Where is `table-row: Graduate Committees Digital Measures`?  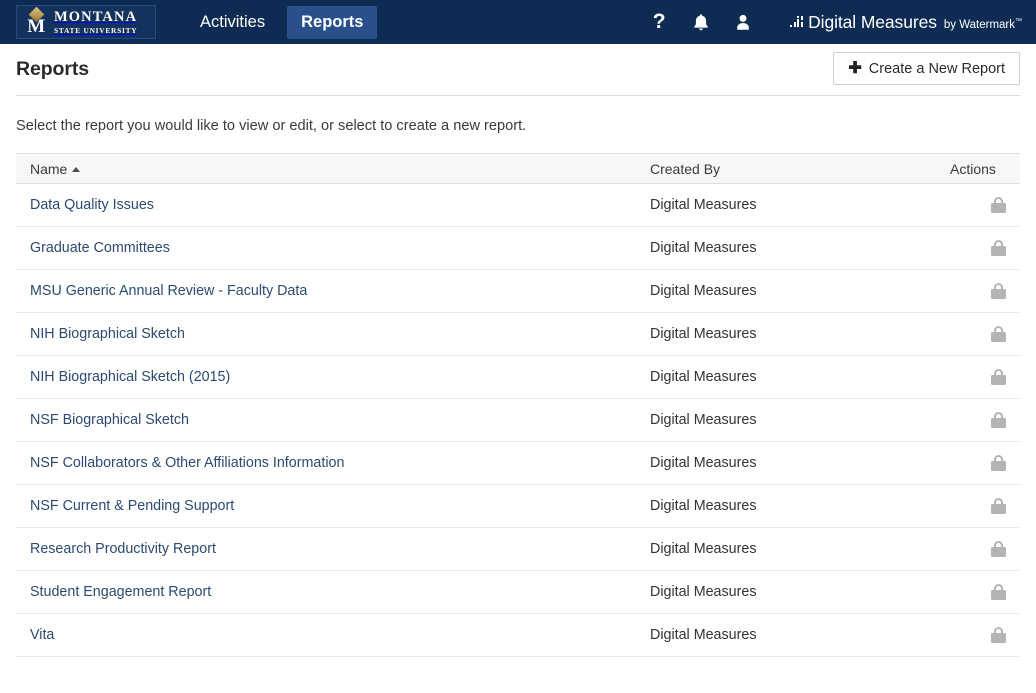 table-row: Graduate Committees Digital Measures is located at coordinates (518, 248).